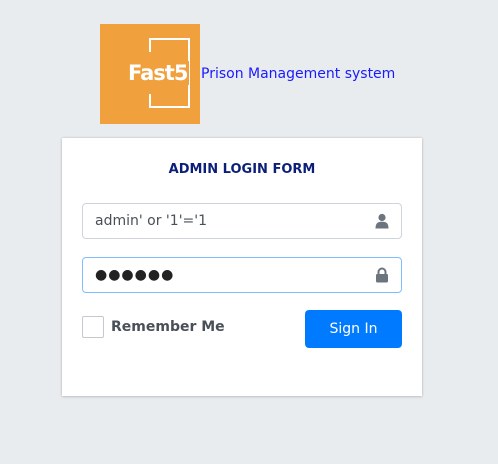 The image size is (498, 464). What do you see at coordinates (353, 329) in the screenshot?
I see `sign-in-button: Sign In` at bounding box center [353, 329].